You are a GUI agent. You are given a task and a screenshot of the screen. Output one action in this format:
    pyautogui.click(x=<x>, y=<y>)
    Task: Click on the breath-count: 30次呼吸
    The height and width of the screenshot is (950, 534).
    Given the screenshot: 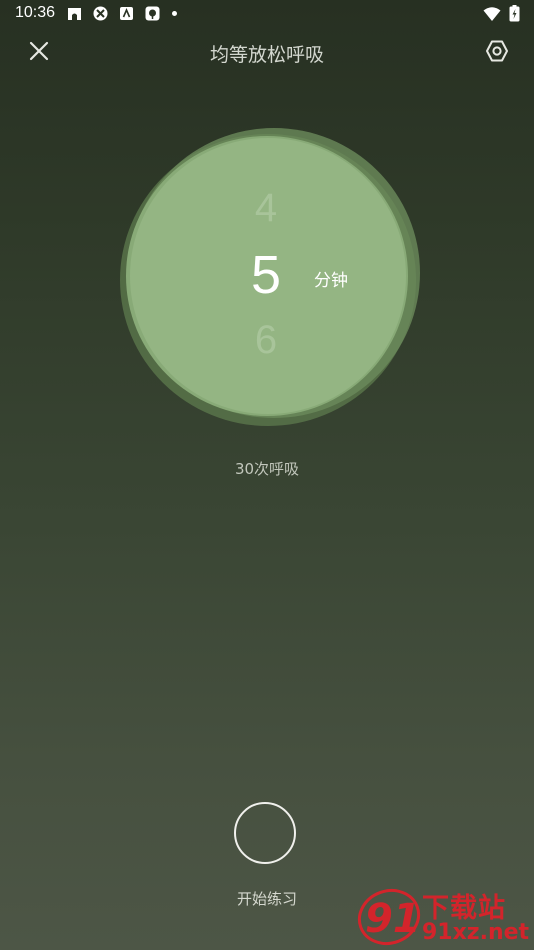 What is the action you would take?
    pyautogui.click(x=267, y=469)
    